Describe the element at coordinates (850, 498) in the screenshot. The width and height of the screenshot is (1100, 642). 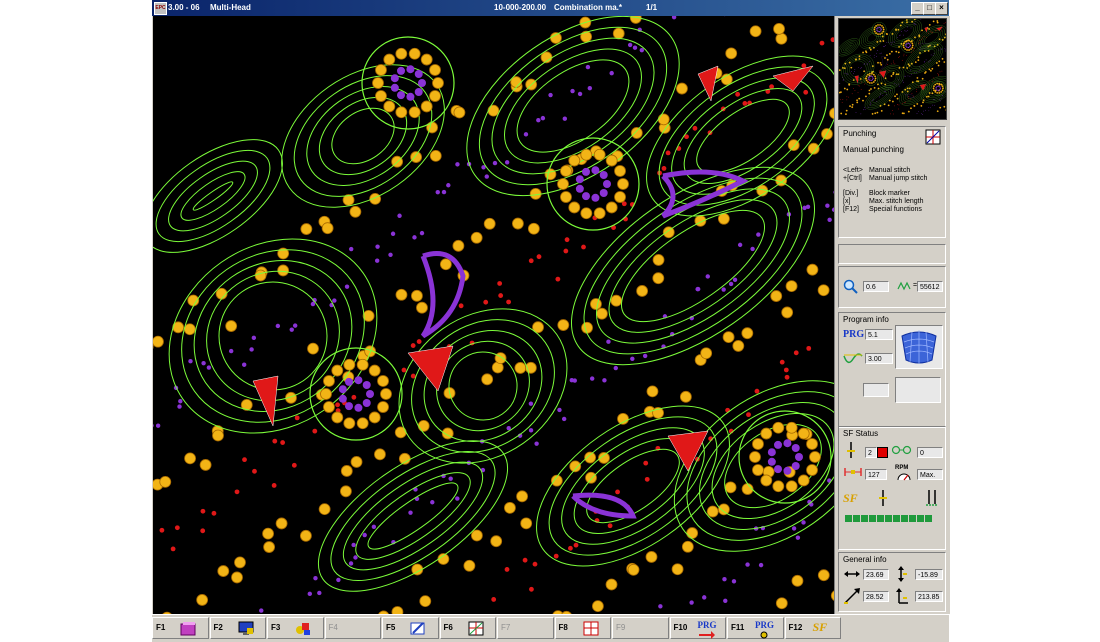
I see `sf-badge-icon: SF` at that location.